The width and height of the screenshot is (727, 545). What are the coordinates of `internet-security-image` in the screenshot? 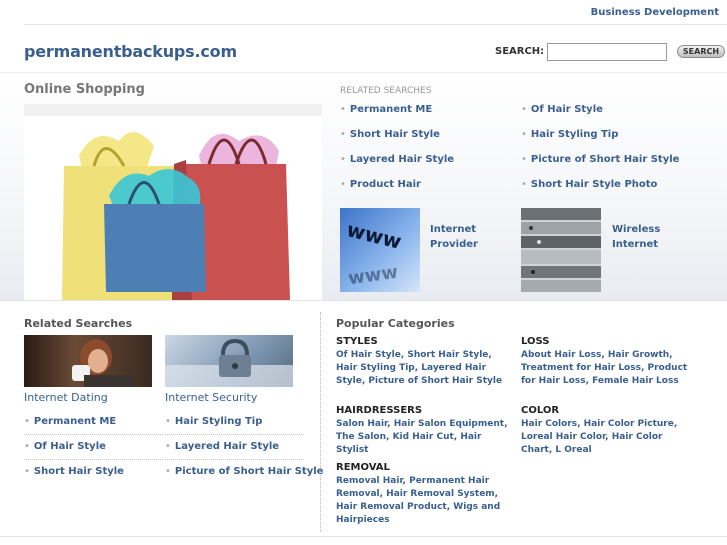 It's located at (229, 361).